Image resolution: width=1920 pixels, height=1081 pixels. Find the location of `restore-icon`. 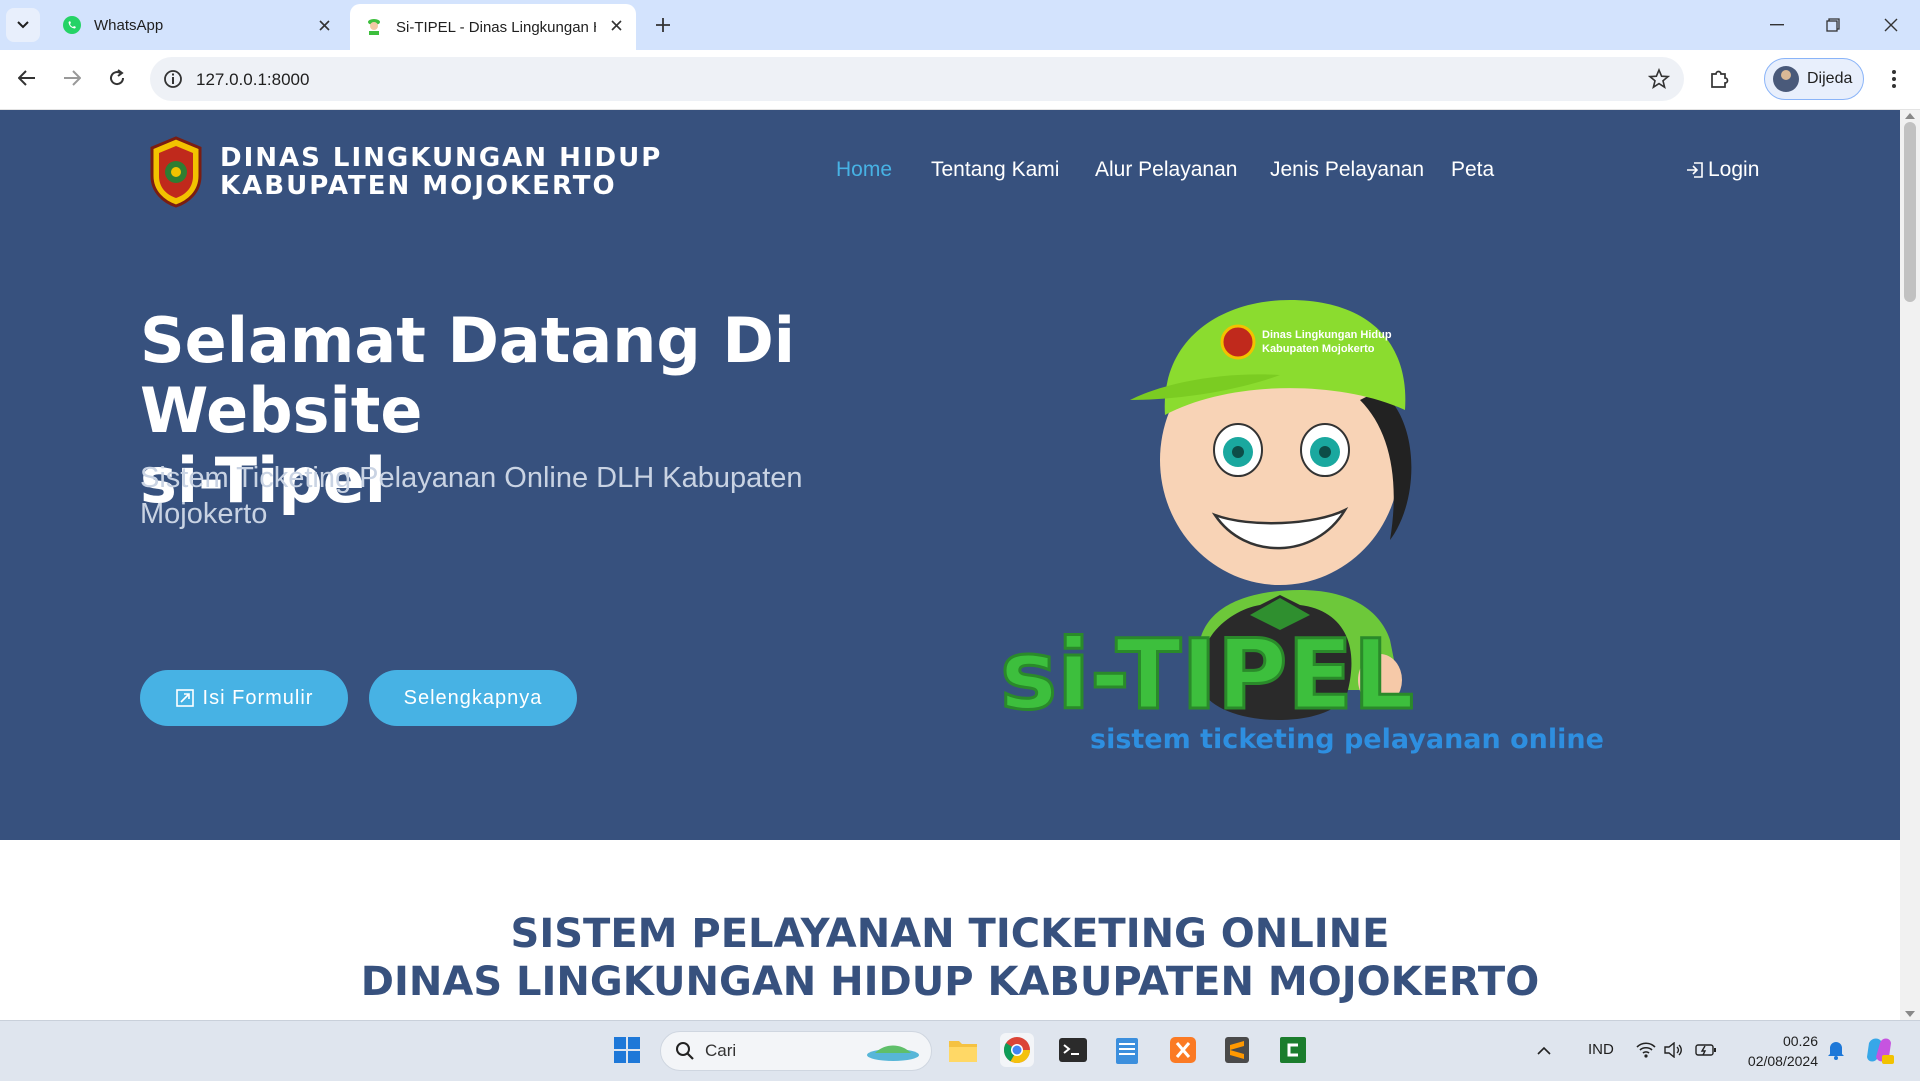

restore-icon is located at coordinates (1833, 25).